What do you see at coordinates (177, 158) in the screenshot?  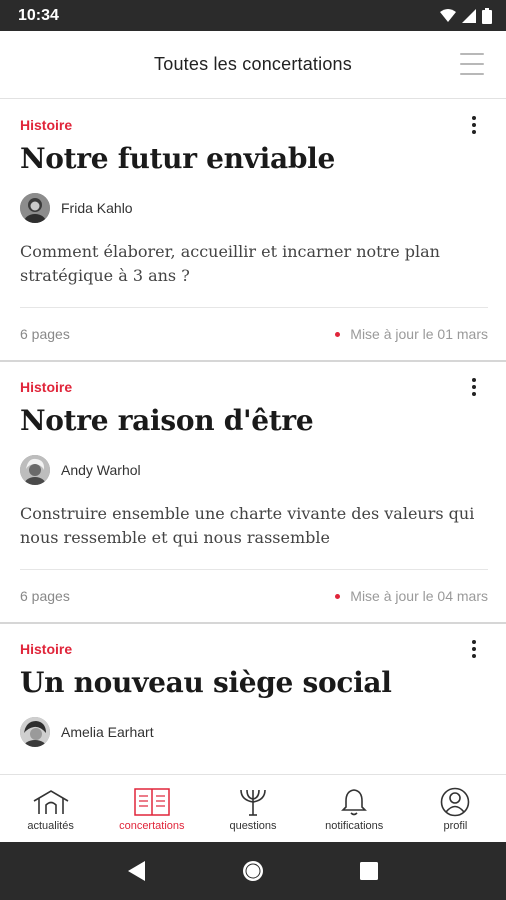 I see `card-title: Notre futur enviable` at bounding box center [177, 158].